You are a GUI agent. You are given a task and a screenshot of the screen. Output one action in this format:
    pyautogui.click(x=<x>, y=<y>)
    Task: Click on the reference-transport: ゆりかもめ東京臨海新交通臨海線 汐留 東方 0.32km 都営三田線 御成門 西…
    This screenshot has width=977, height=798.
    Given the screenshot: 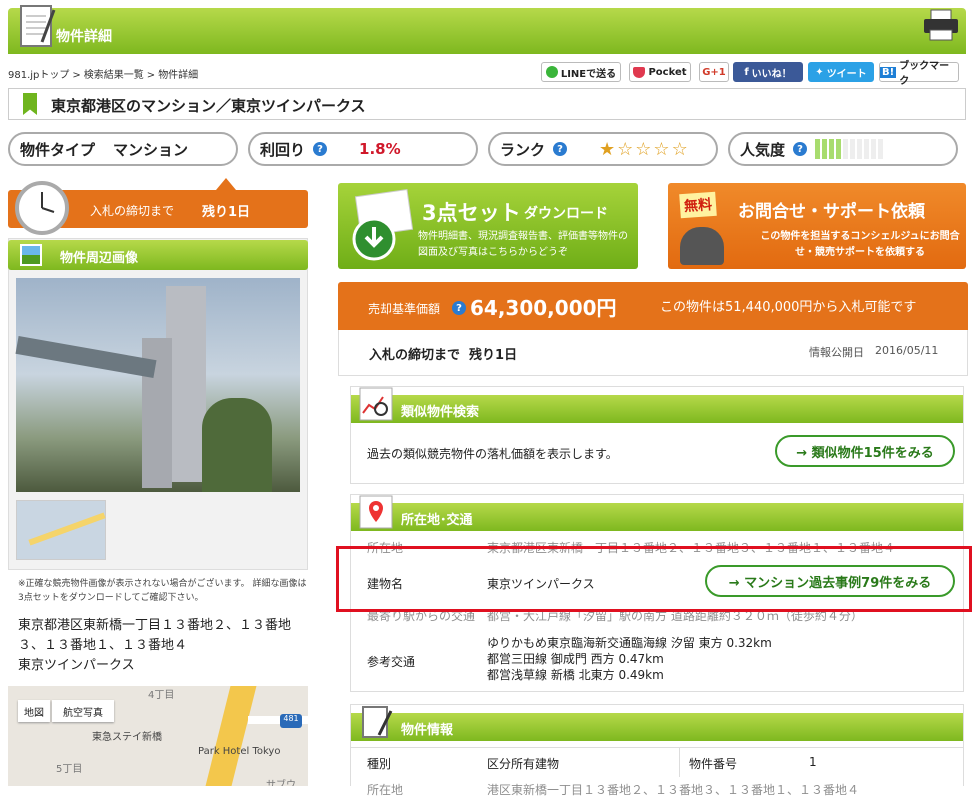 What is the action you would take?
    pyautogui.click(x=629, y=659)
    